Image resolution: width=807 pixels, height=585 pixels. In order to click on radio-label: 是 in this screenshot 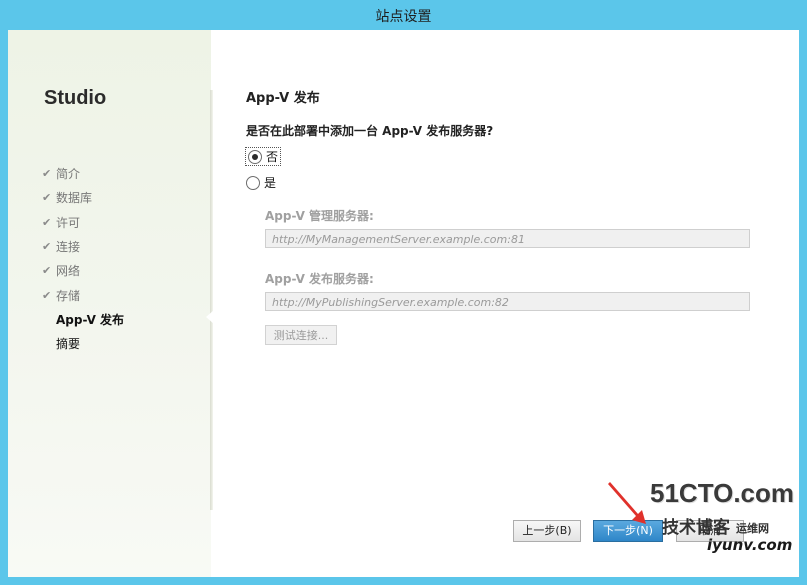, I will do `click(270, 183)`.